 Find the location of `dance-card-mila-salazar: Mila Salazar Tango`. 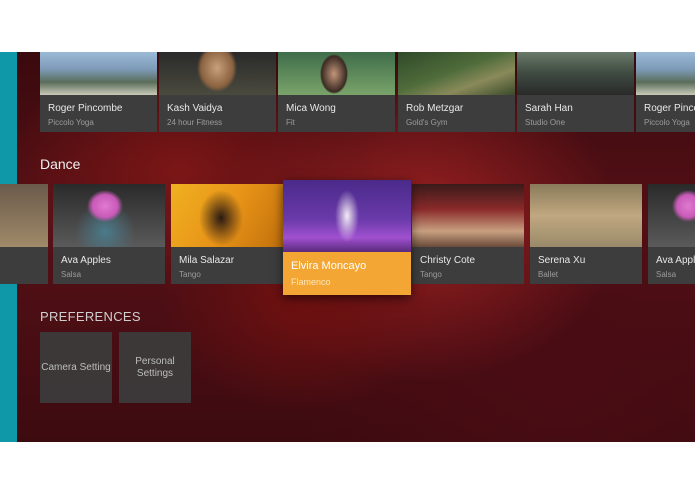

dance-card-mila-salazar: Mila Salazar Tango is located at coordinates (227, 234).